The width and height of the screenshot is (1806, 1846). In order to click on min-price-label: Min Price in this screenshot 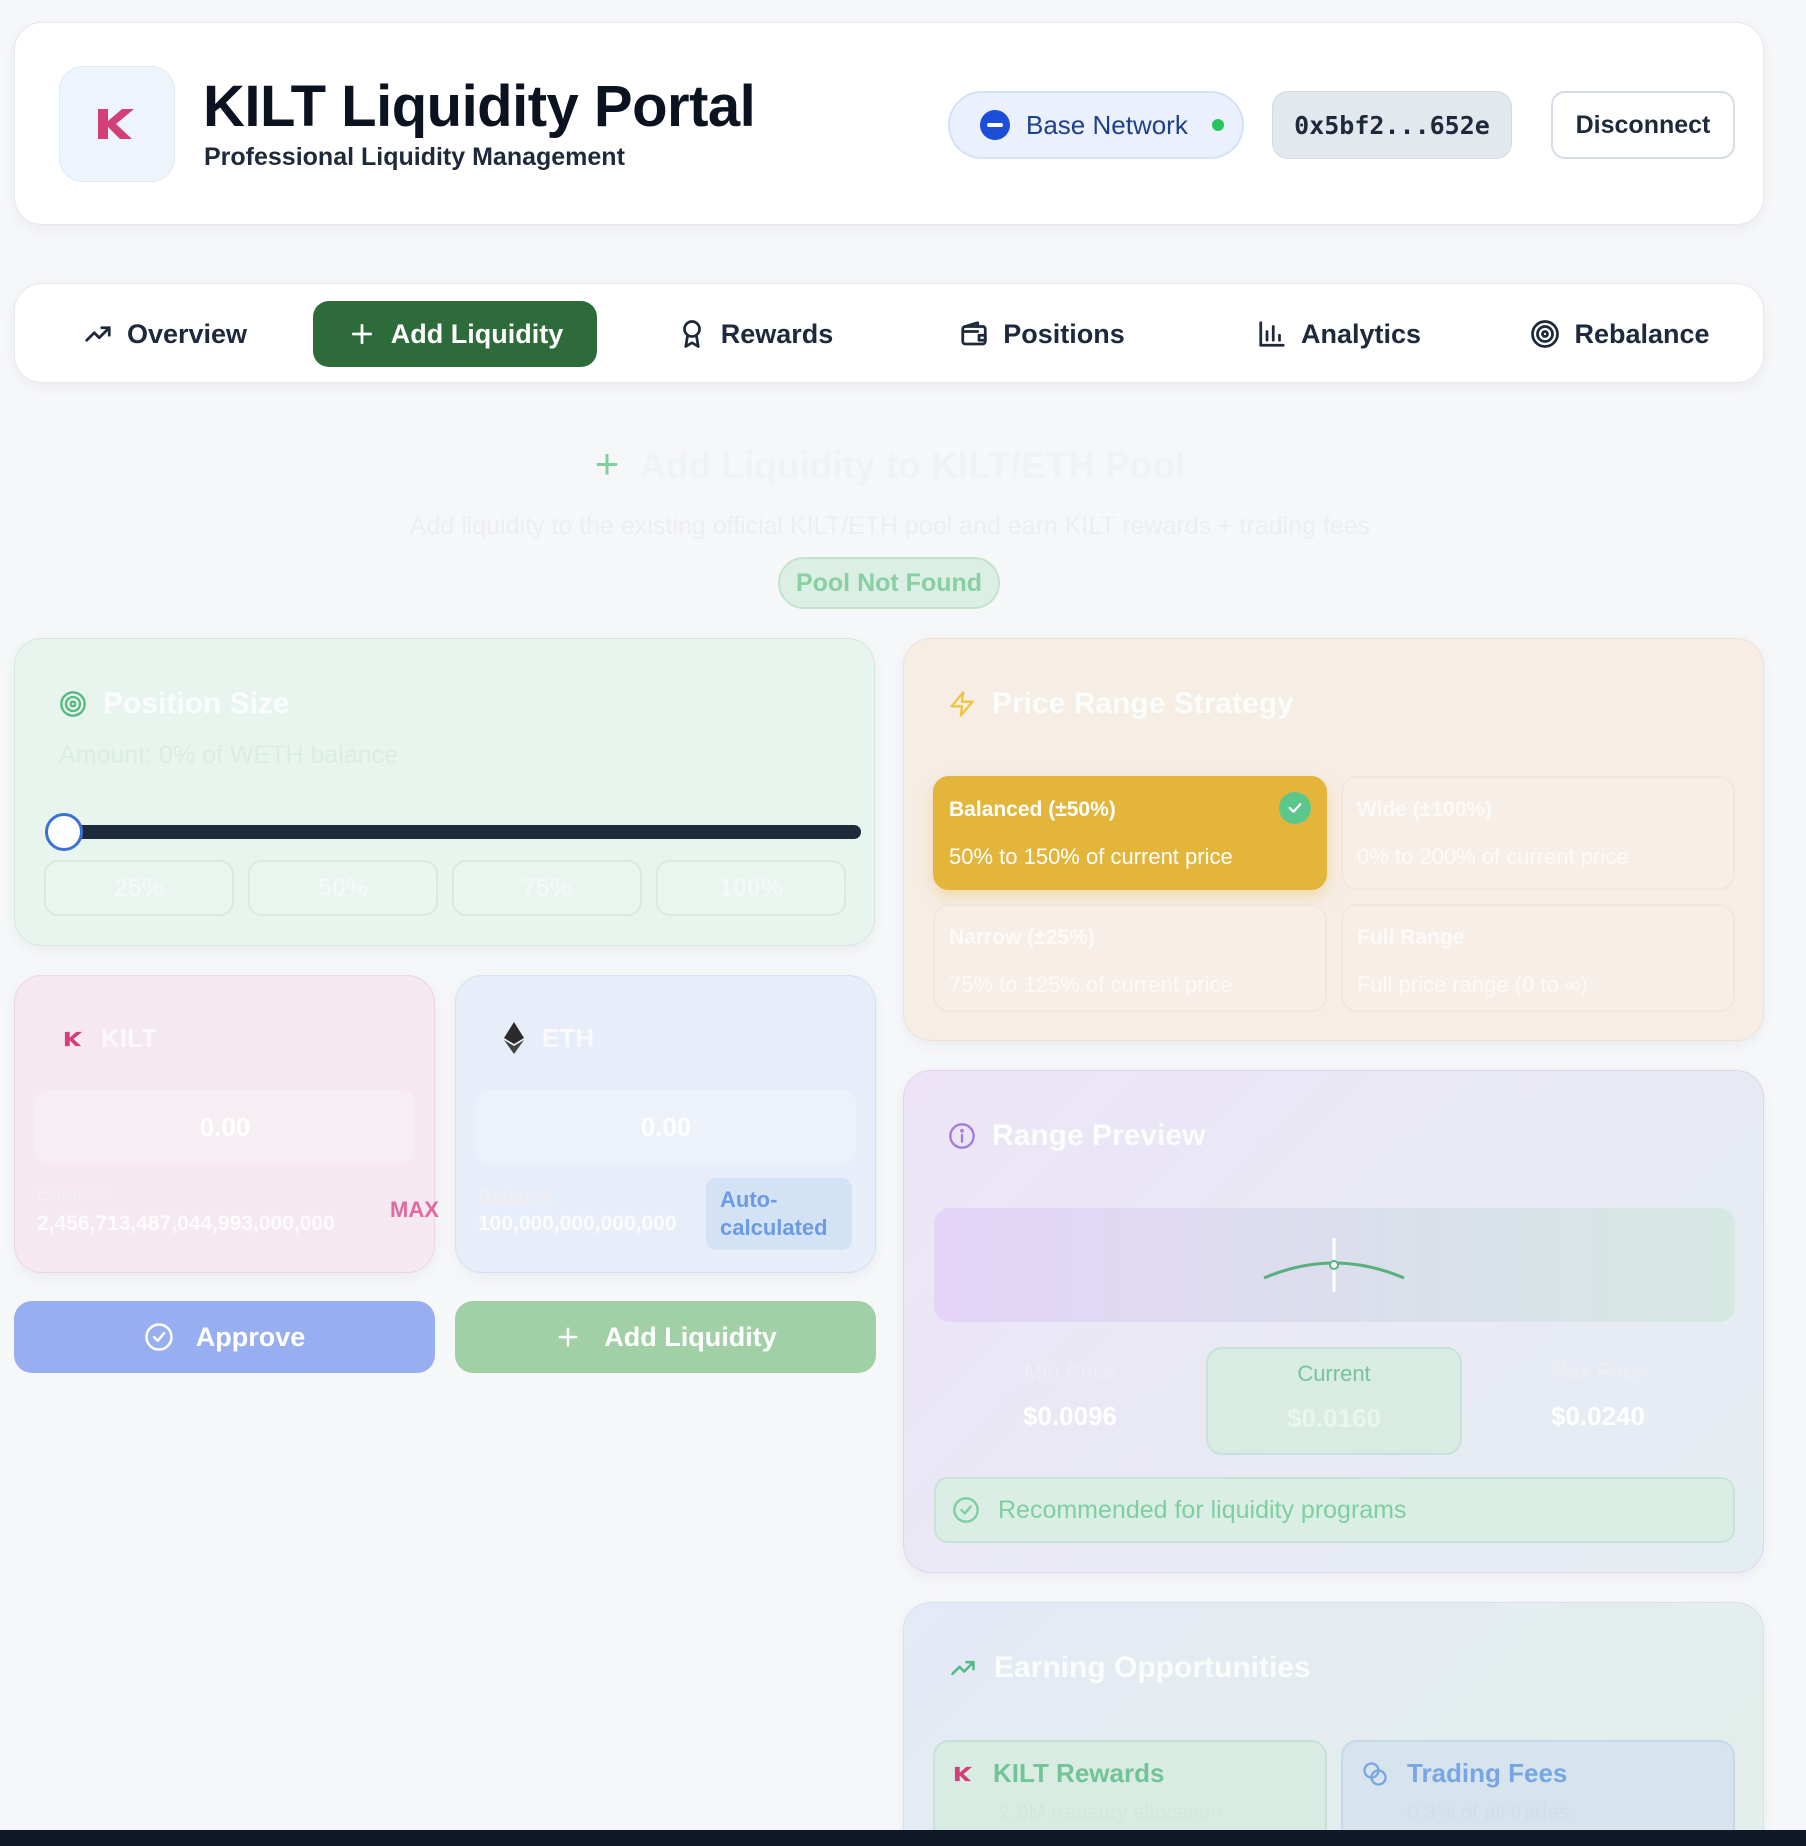, I will do `click(1070, 1371)`.